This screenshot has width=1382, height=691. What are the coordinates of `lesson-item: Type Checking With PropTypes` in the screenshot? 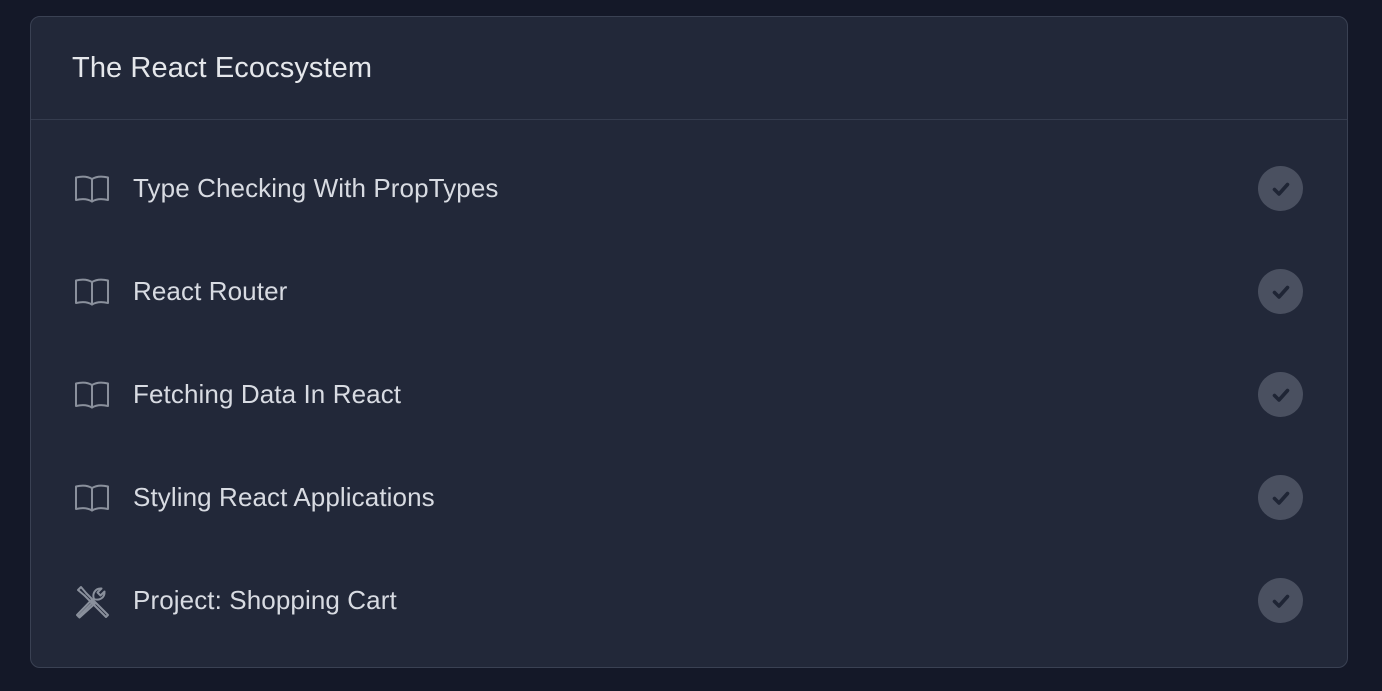 It's located at (689, 188).